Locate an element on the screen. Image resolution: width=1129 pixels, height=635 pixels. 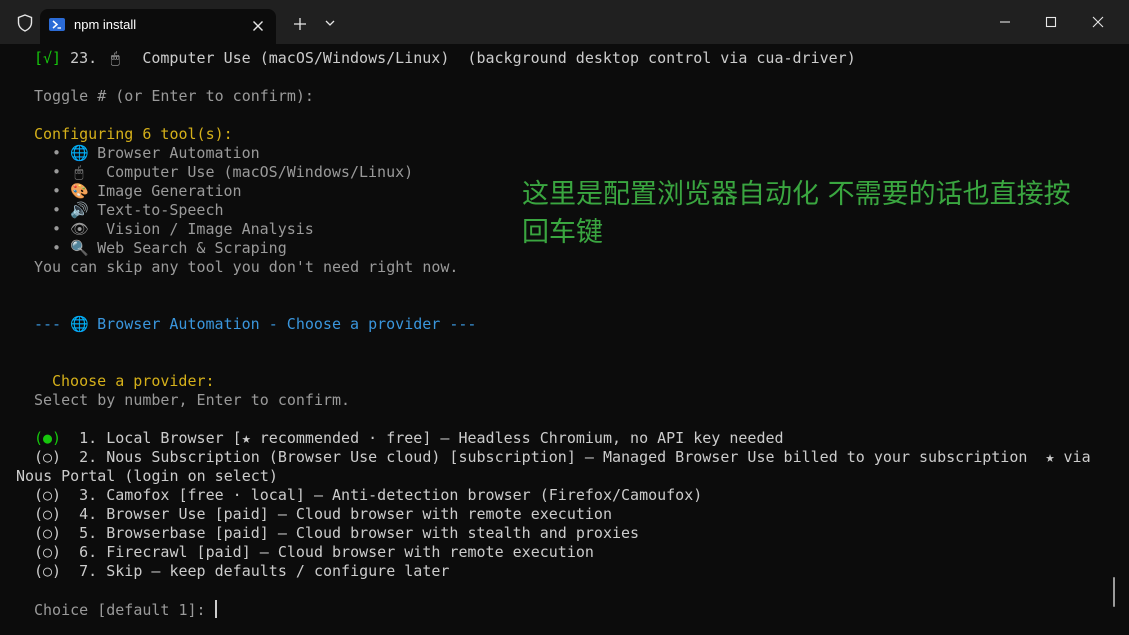
speaker-icon: 🔊 is located at coordinates (79, 210).